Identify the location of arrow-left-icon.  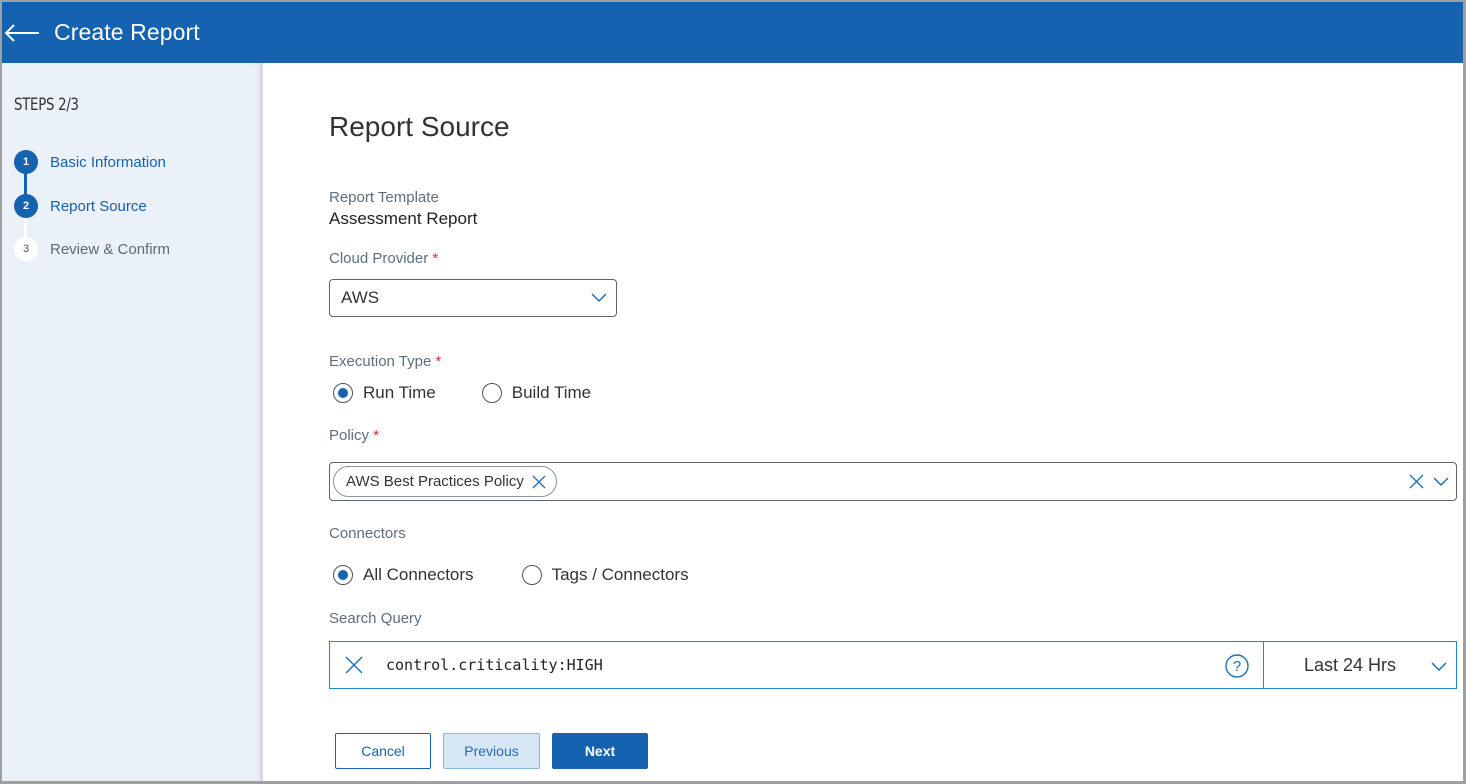
(21, 32).